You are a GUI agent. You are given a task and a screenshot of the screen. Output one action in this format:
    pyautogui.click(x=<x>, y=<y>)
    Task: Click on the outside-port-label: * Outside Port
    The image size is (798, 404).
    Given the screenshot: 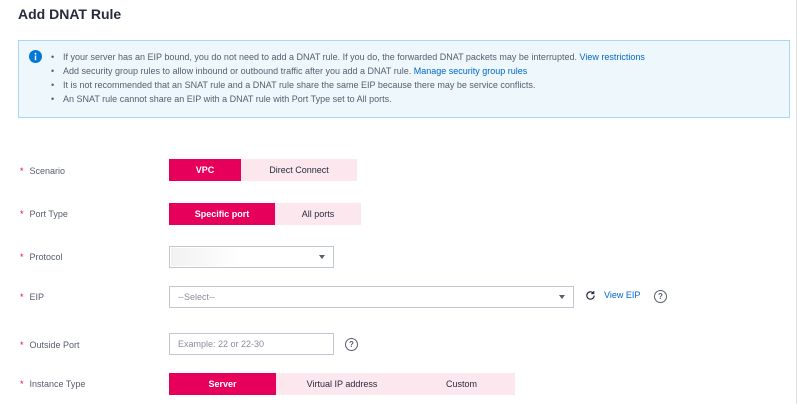 What is the action you would take?
    pyautogui.click(x=50, y=345)
    